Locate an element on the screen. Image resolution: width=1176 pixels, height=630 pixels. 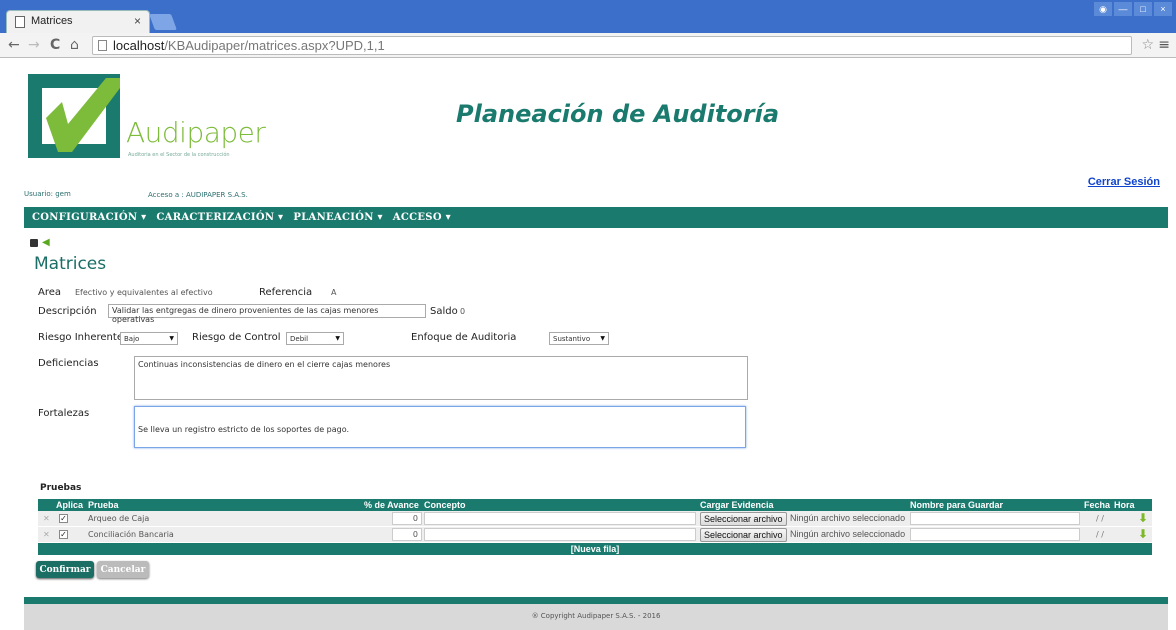
confirm-button: Confirmar is located at coordinates (65, 569).